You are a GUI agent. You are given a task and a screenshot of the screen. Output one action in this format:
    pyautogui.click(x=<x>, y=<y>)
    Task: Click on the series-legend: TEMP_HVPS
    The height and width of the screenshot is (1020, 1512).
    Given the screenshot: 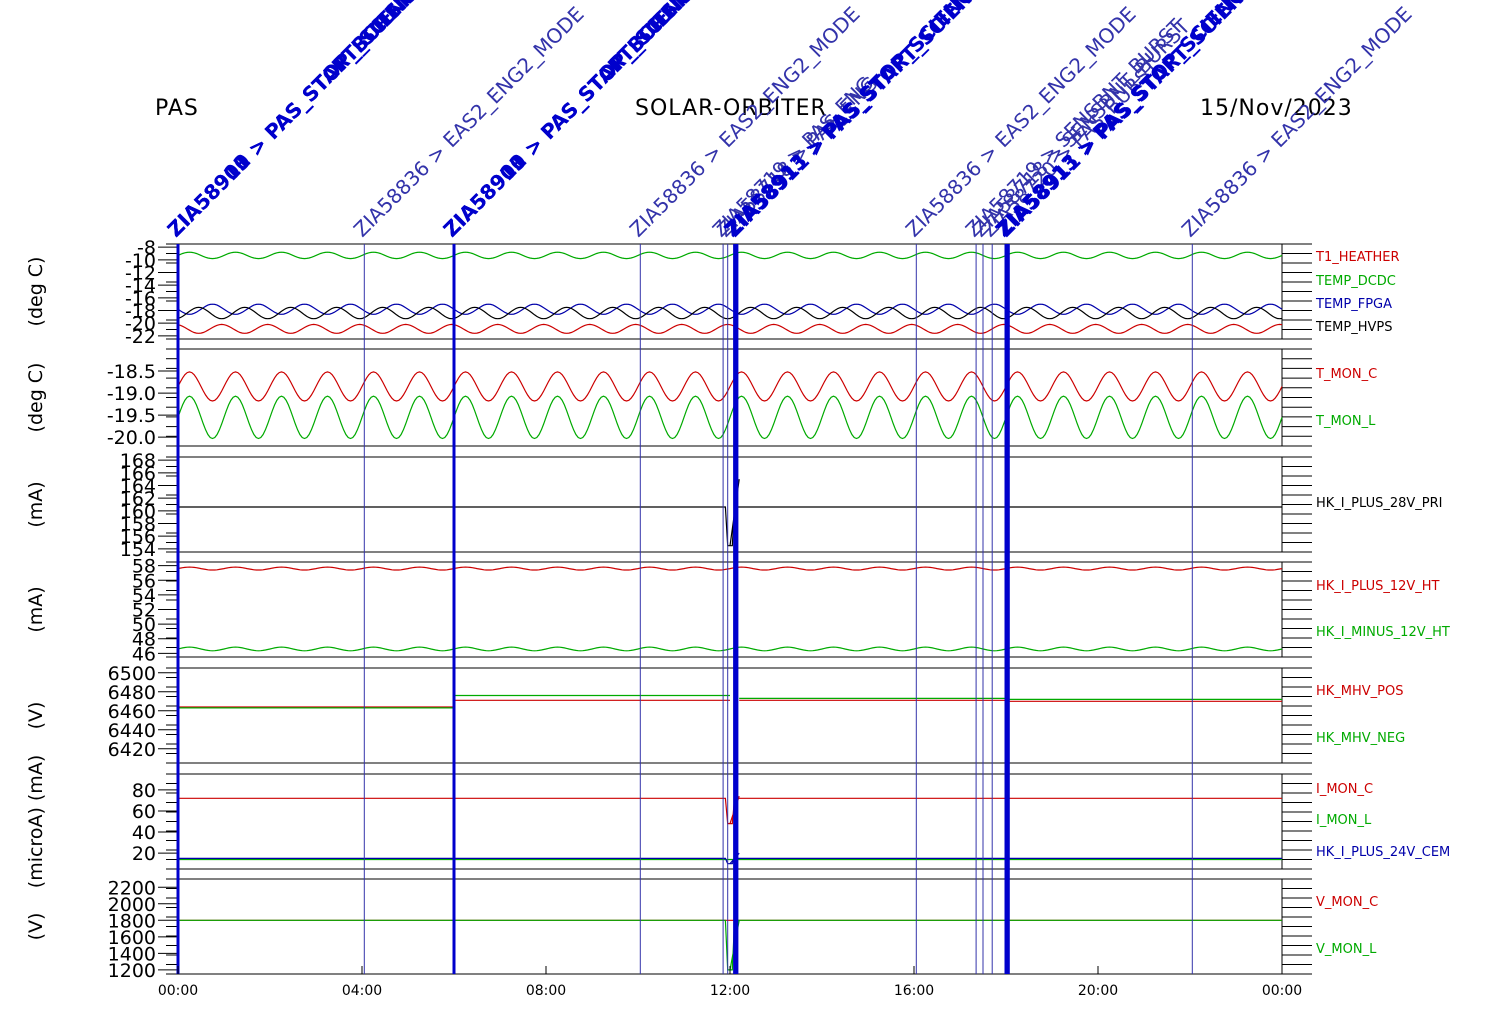 What is the action you would take?
    pyautogui.click(x=1353, y=327)
    